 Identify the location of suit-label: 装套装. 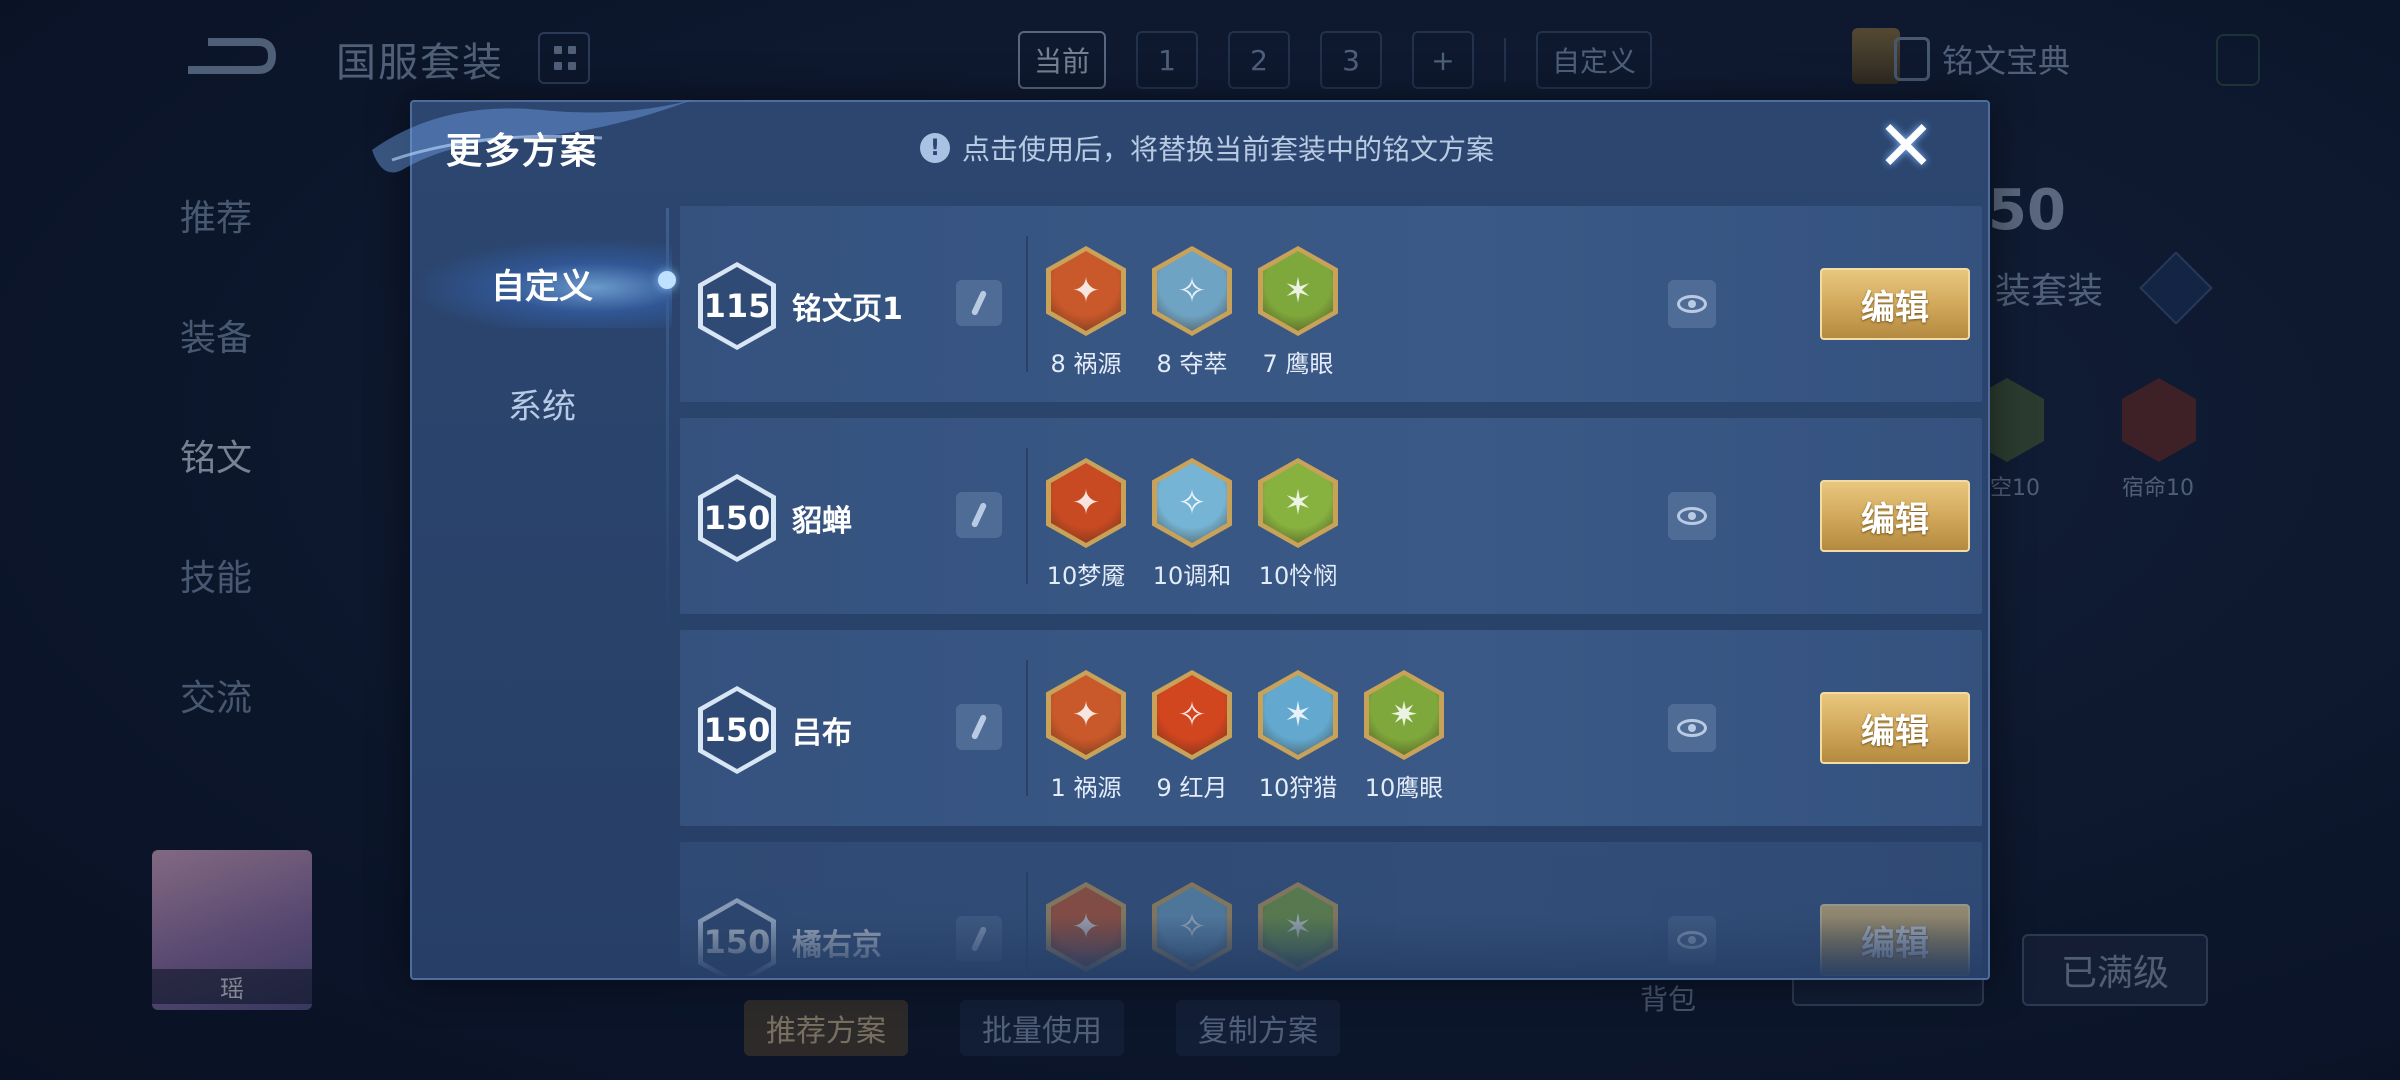
(2049, 291).